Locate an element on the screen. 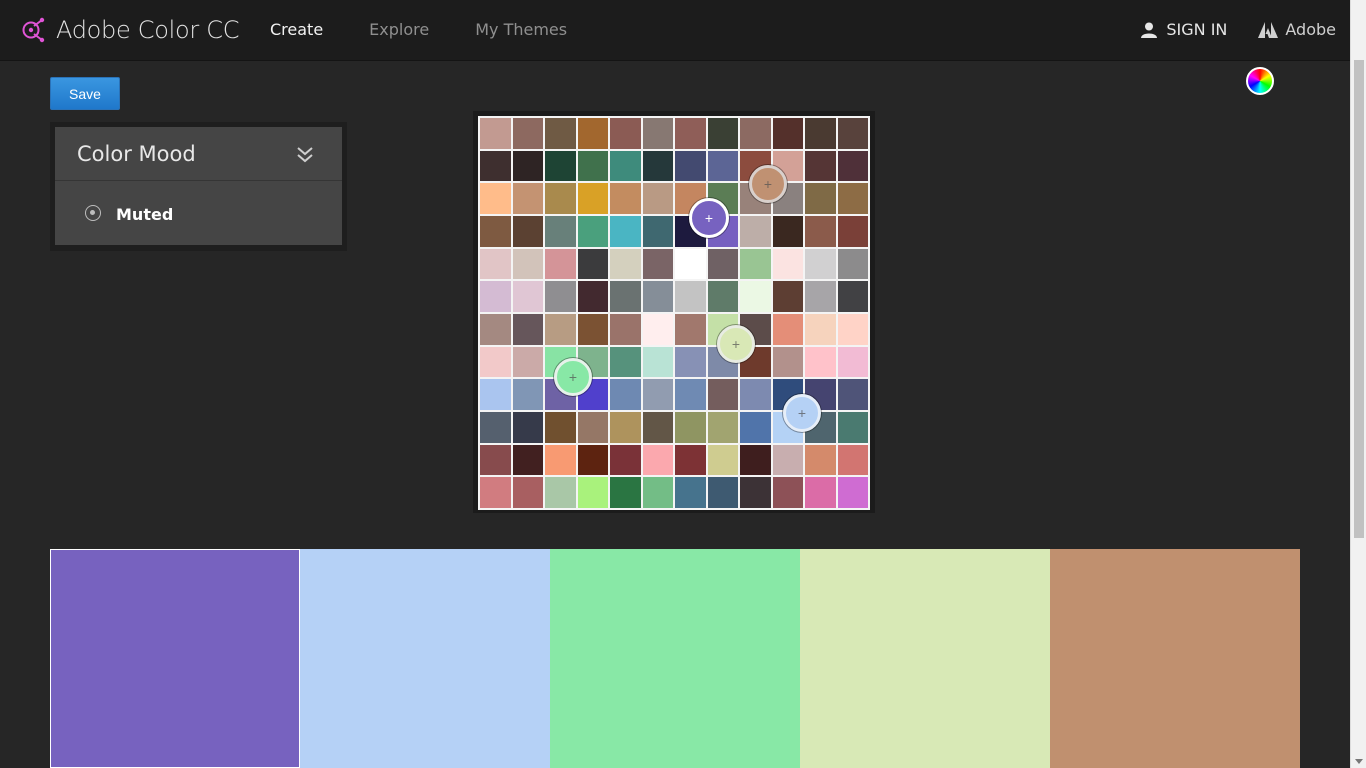 This screenshot has height=768, width=1366. color-wheel-icon is located at coordinates (1260, 81).